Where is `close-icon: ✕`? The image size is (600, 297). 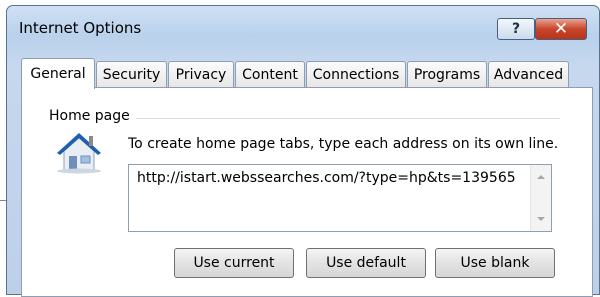
close-icon: ✕ is located at coordinates (561, 29).